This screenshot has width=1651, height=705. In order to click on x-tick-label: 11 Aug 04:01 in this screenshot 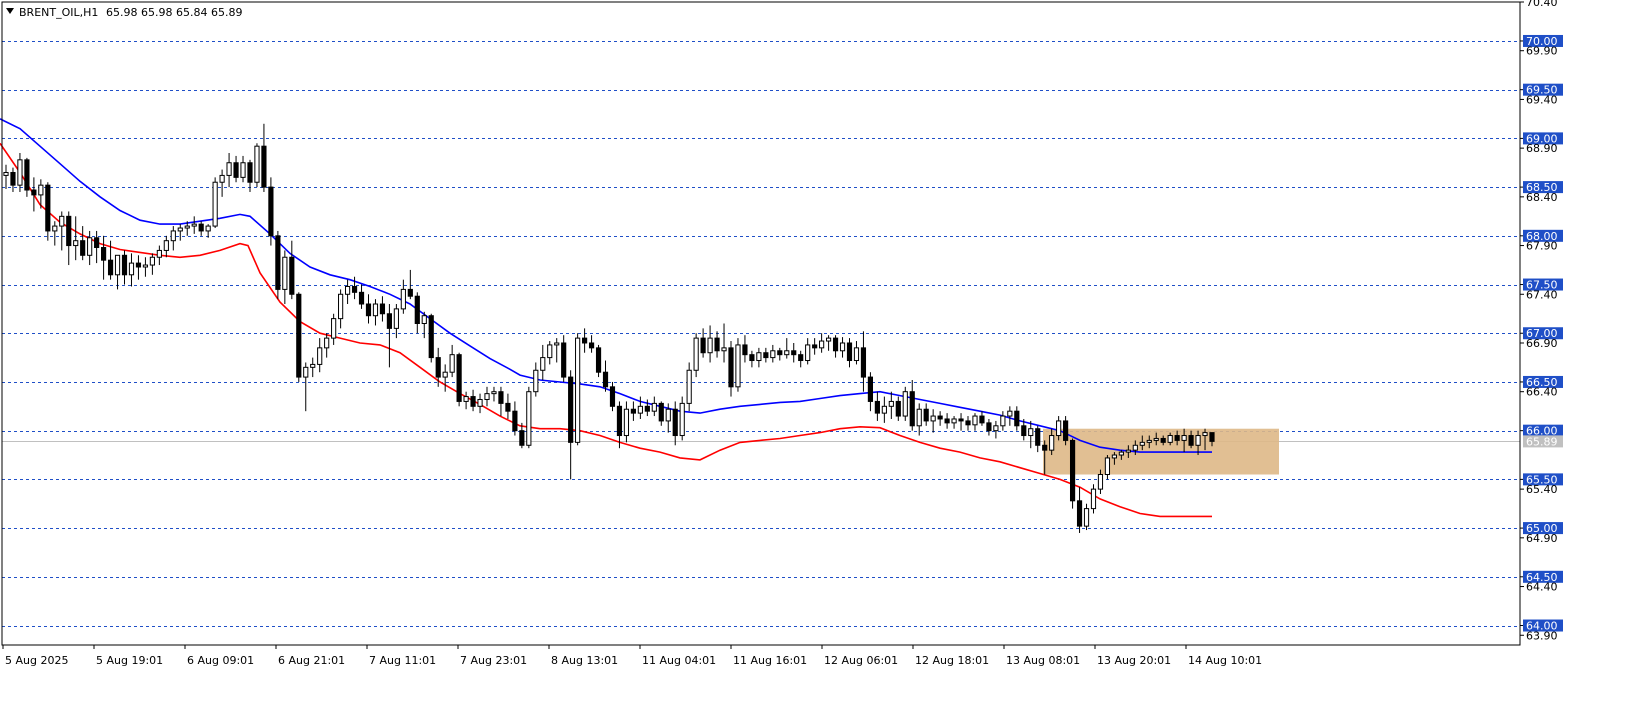, I will do `click(679, 660)`.